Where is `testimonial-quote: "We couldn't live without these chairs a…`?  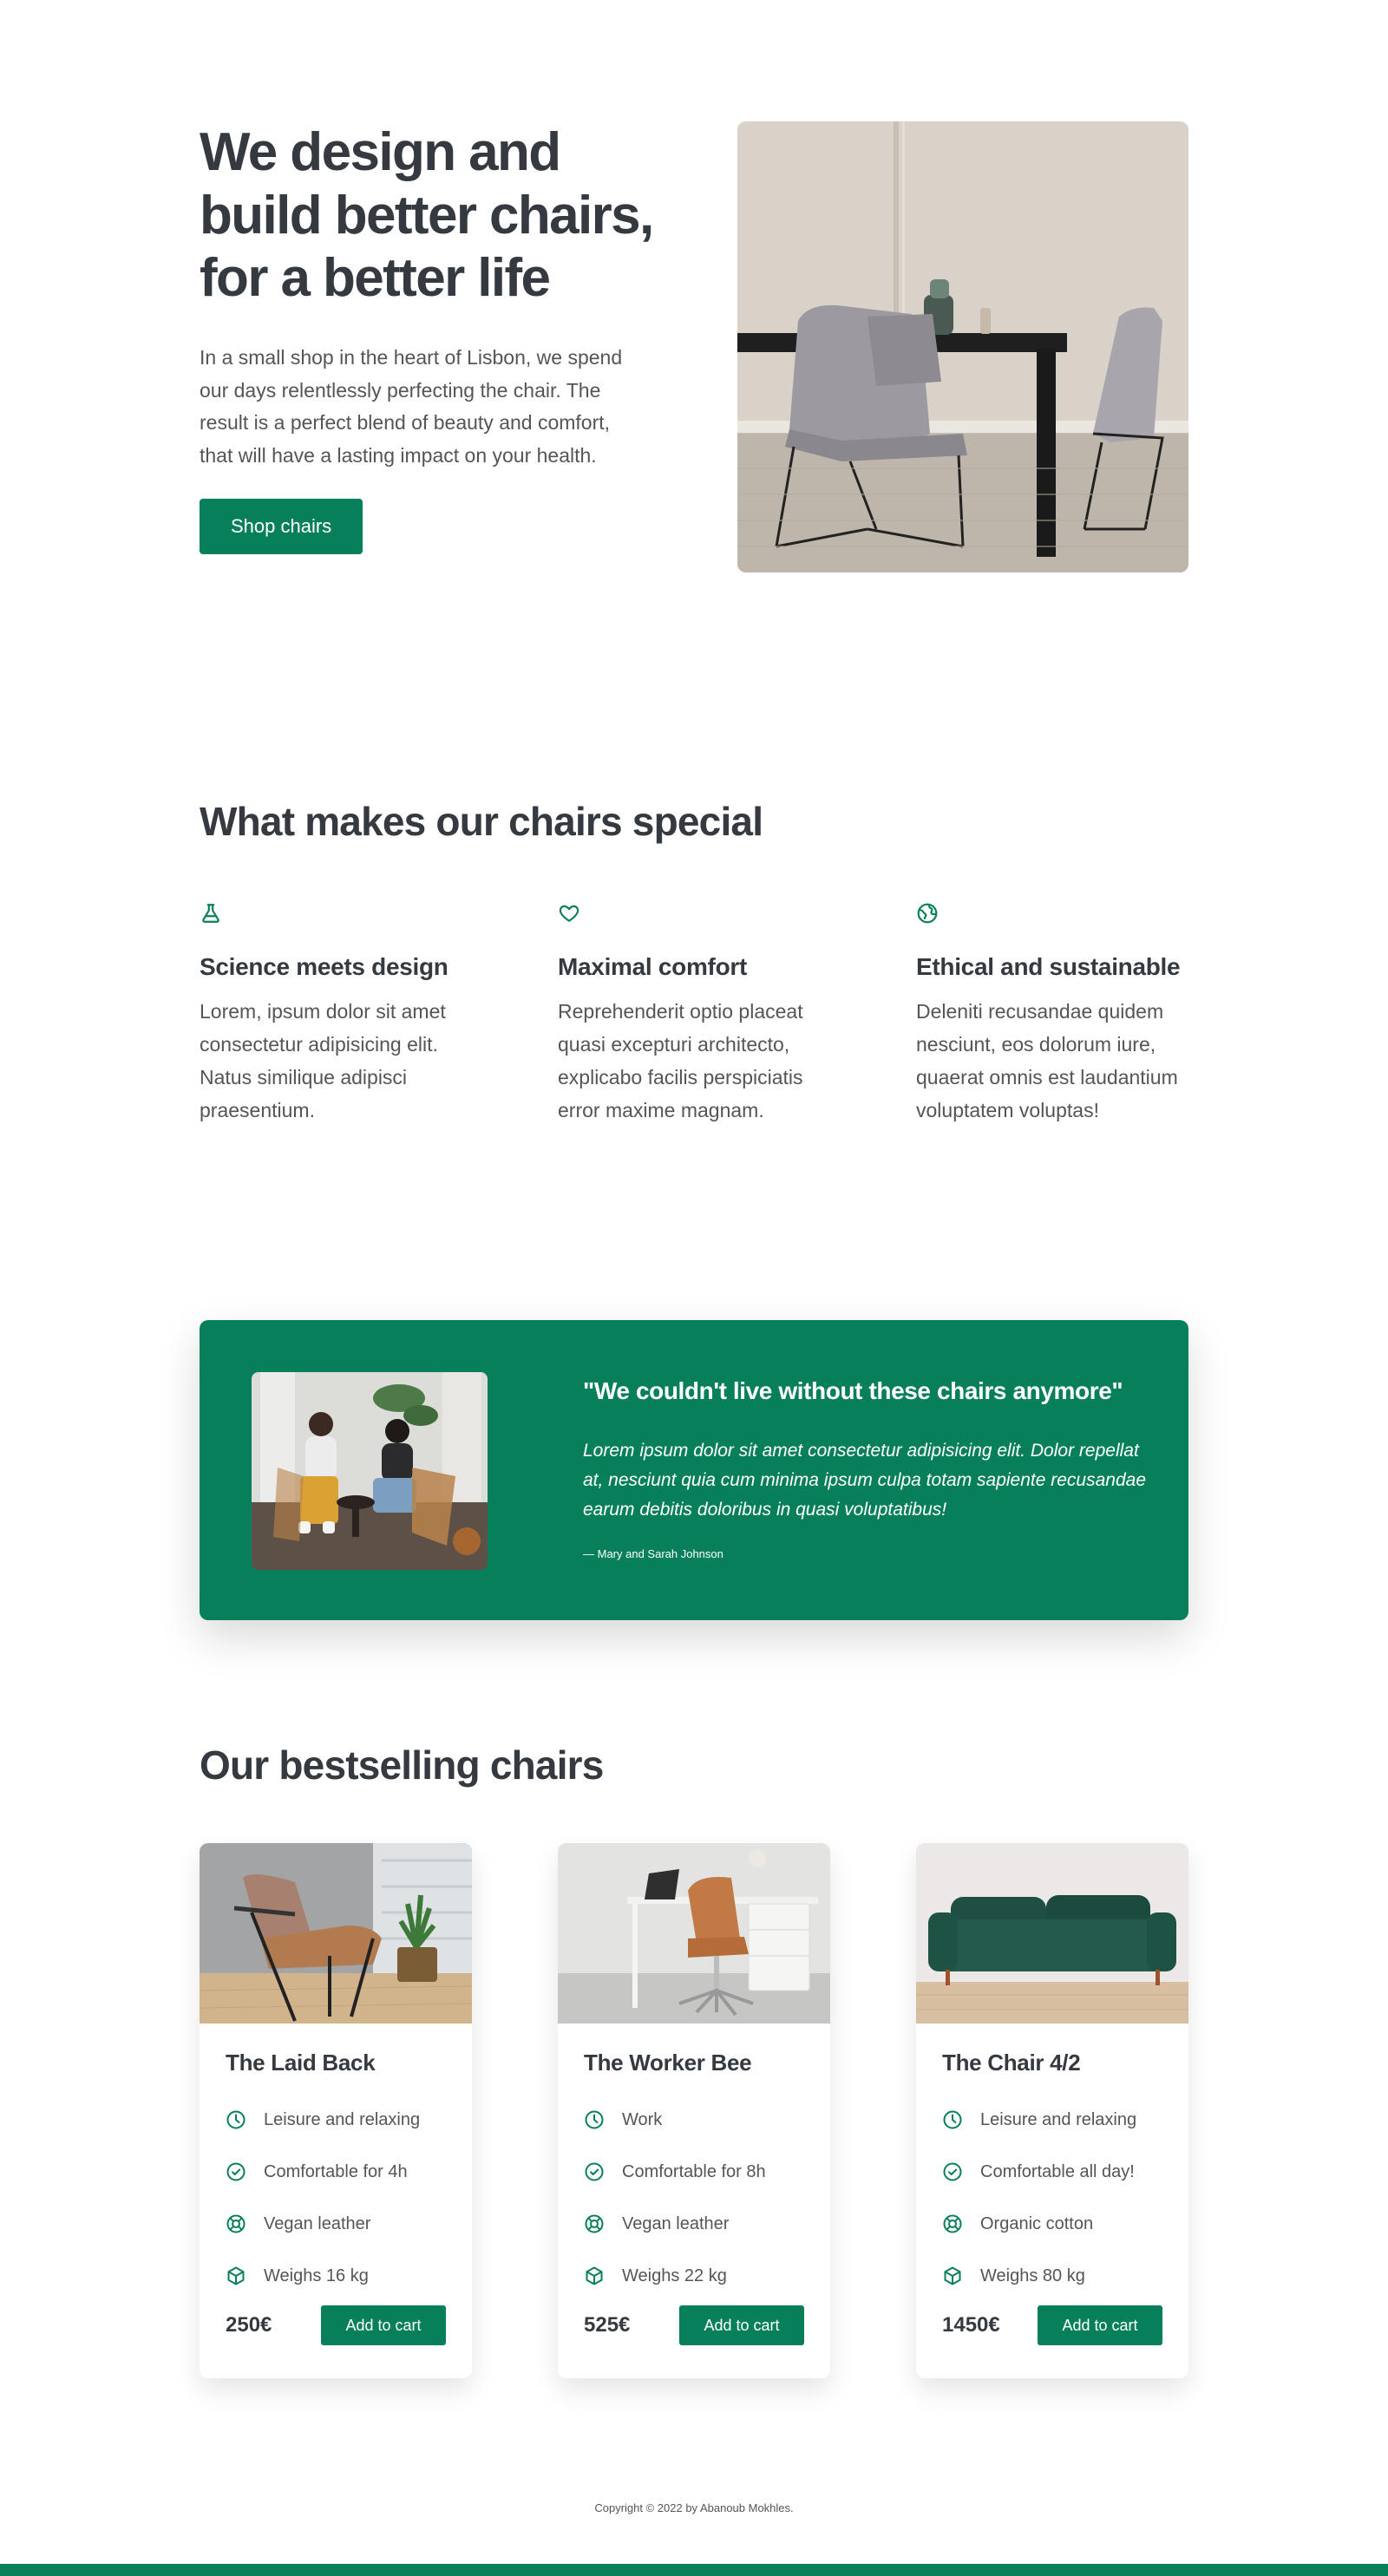
testimonial-quote: "We couldn't live without these chairs a… is located at coordinates (853, 1390).